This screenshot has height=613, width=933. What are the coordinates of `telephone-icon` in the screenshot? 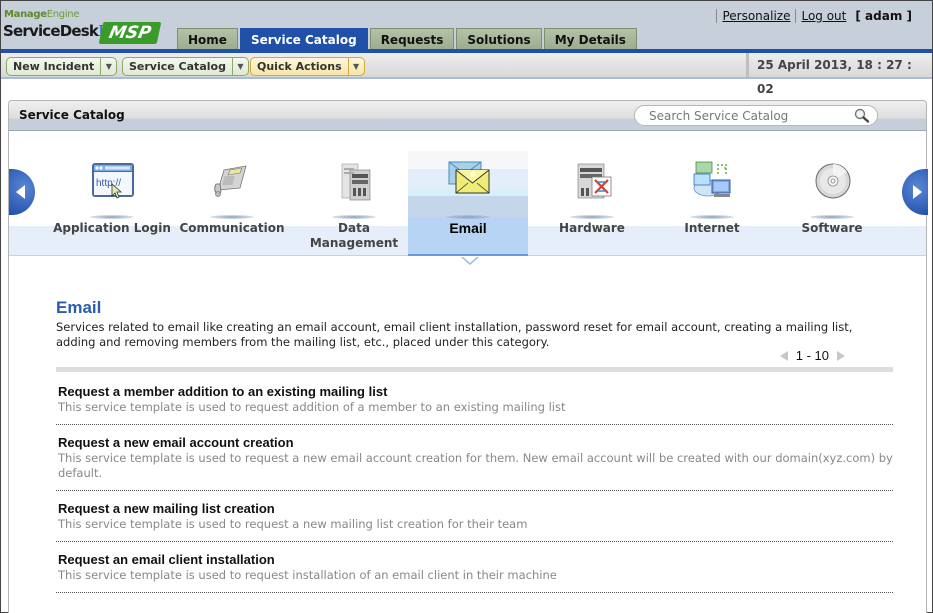 It's located at (230, 181).